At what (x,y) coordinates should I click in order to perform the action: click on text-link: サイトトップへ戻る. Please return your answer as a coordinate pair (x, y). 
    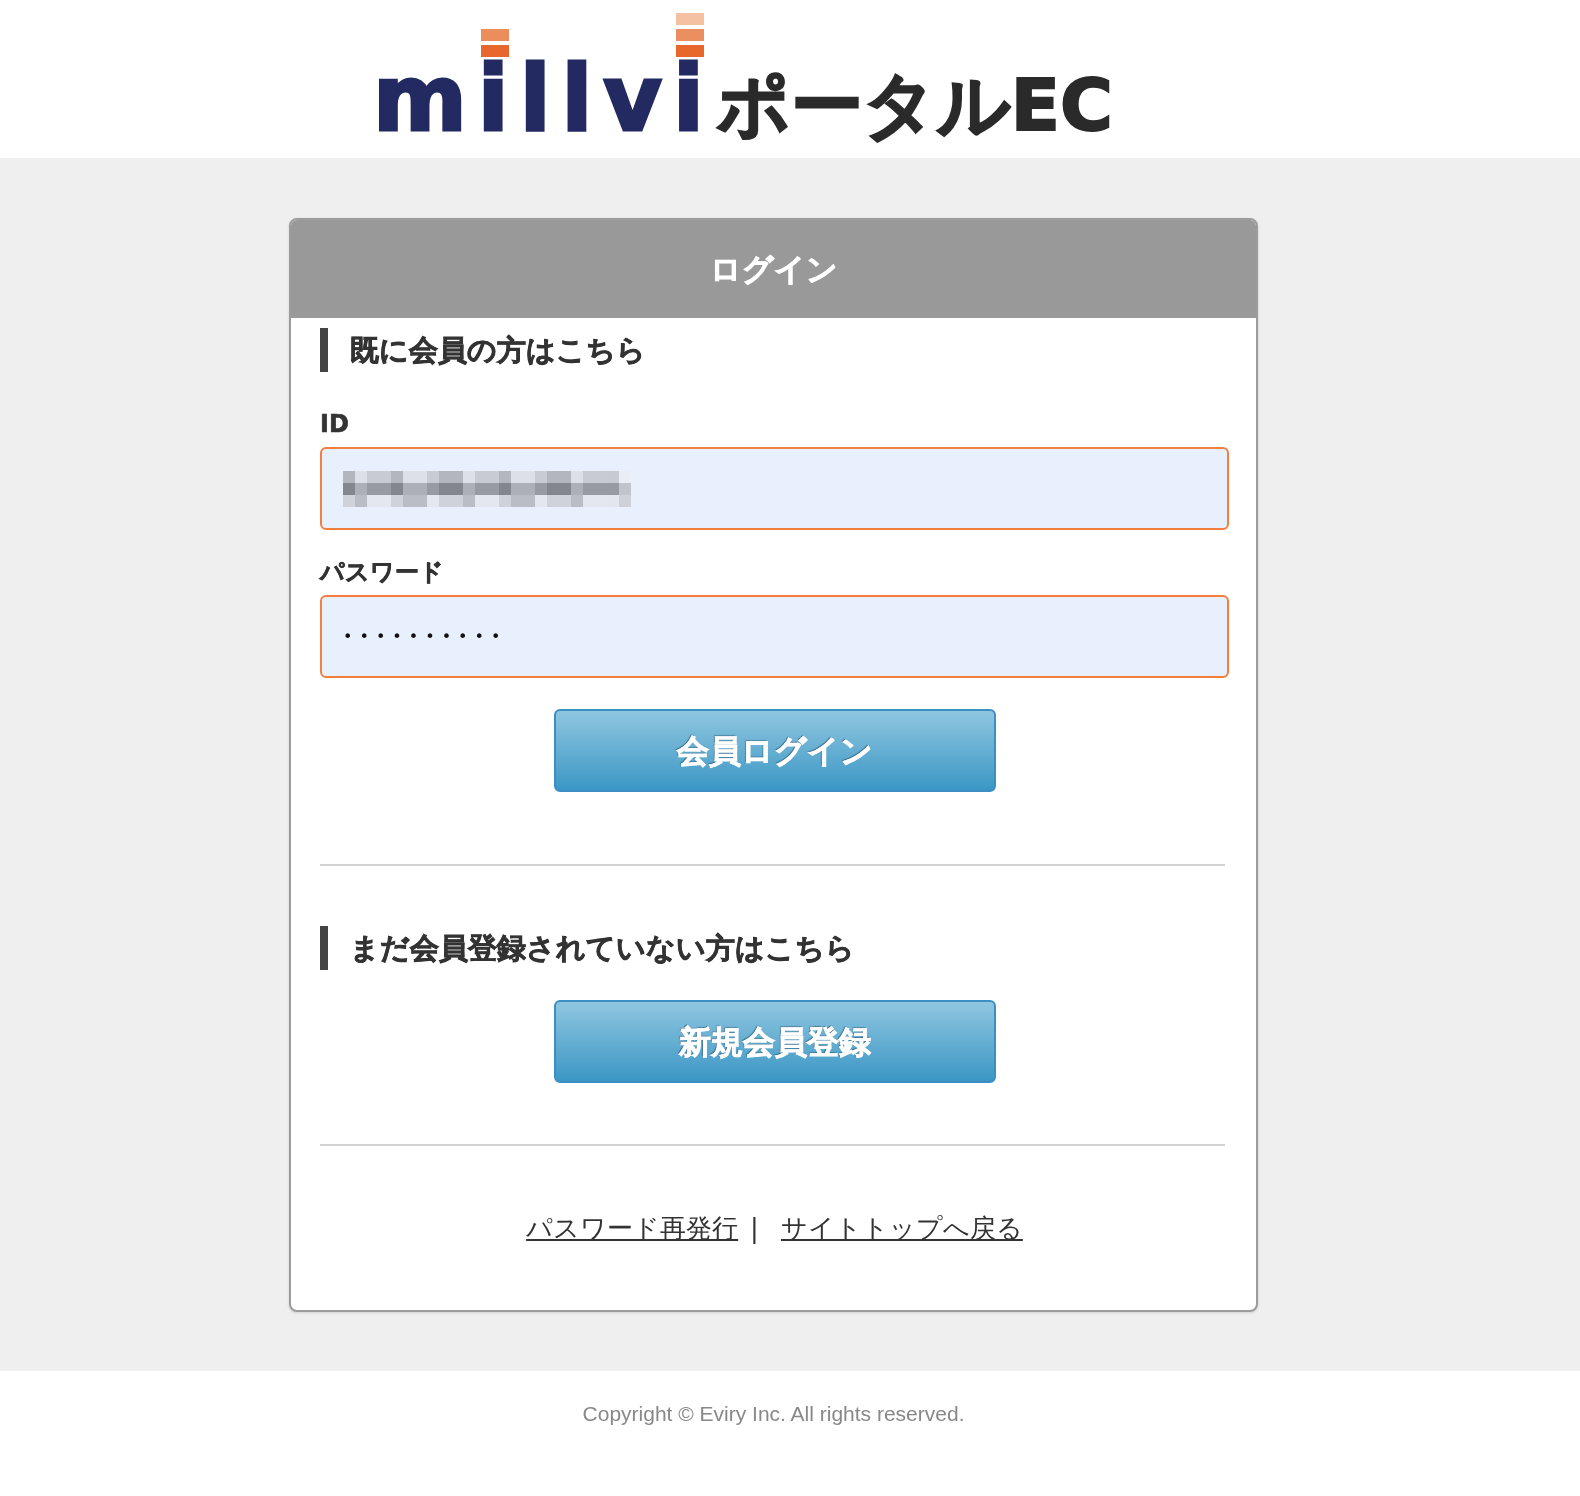
    Looking at the image, I should click on (901, 1228).